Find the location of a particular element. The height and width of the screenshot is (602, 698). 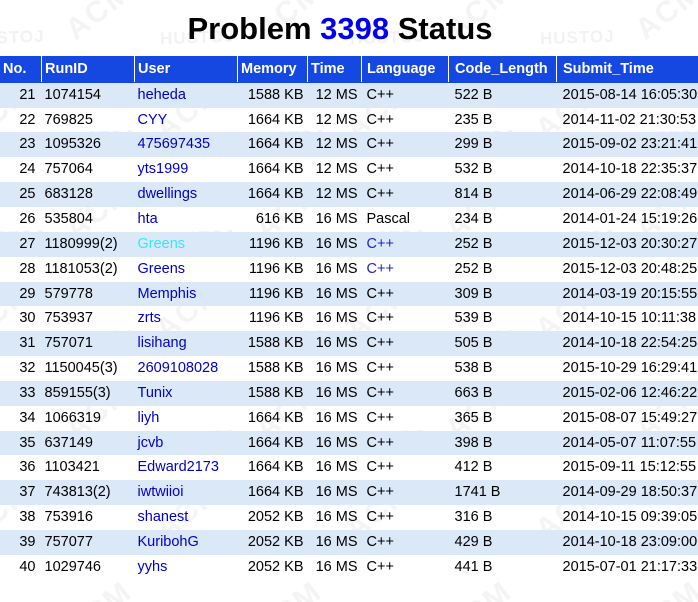

cell-user: shanest is located at coordinates (186, 517).